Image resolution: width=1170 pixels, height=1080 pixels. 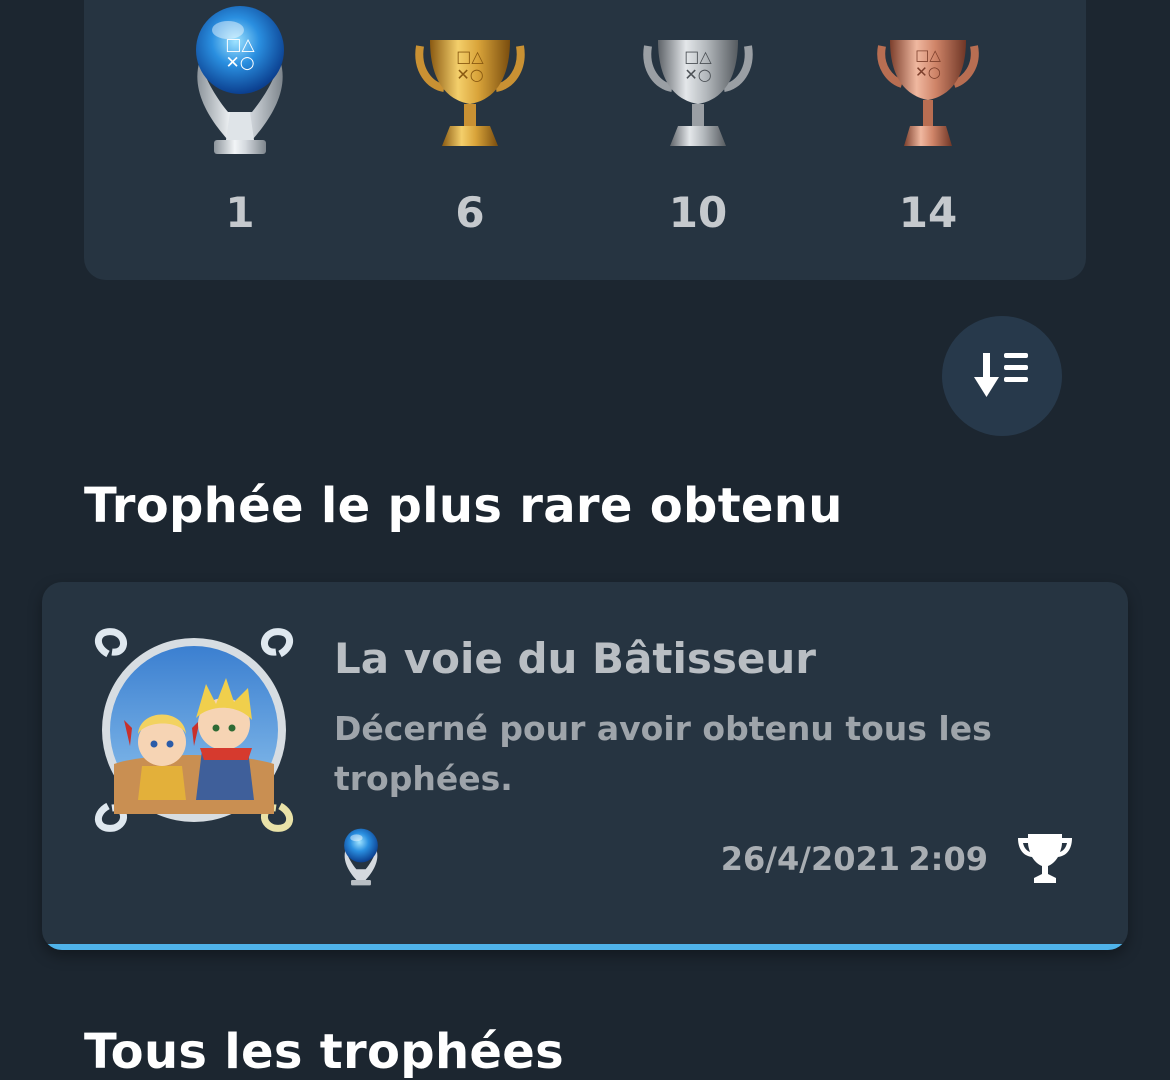 I want to click on earned-date: 26/4/2021, so click(x=810, y=859).